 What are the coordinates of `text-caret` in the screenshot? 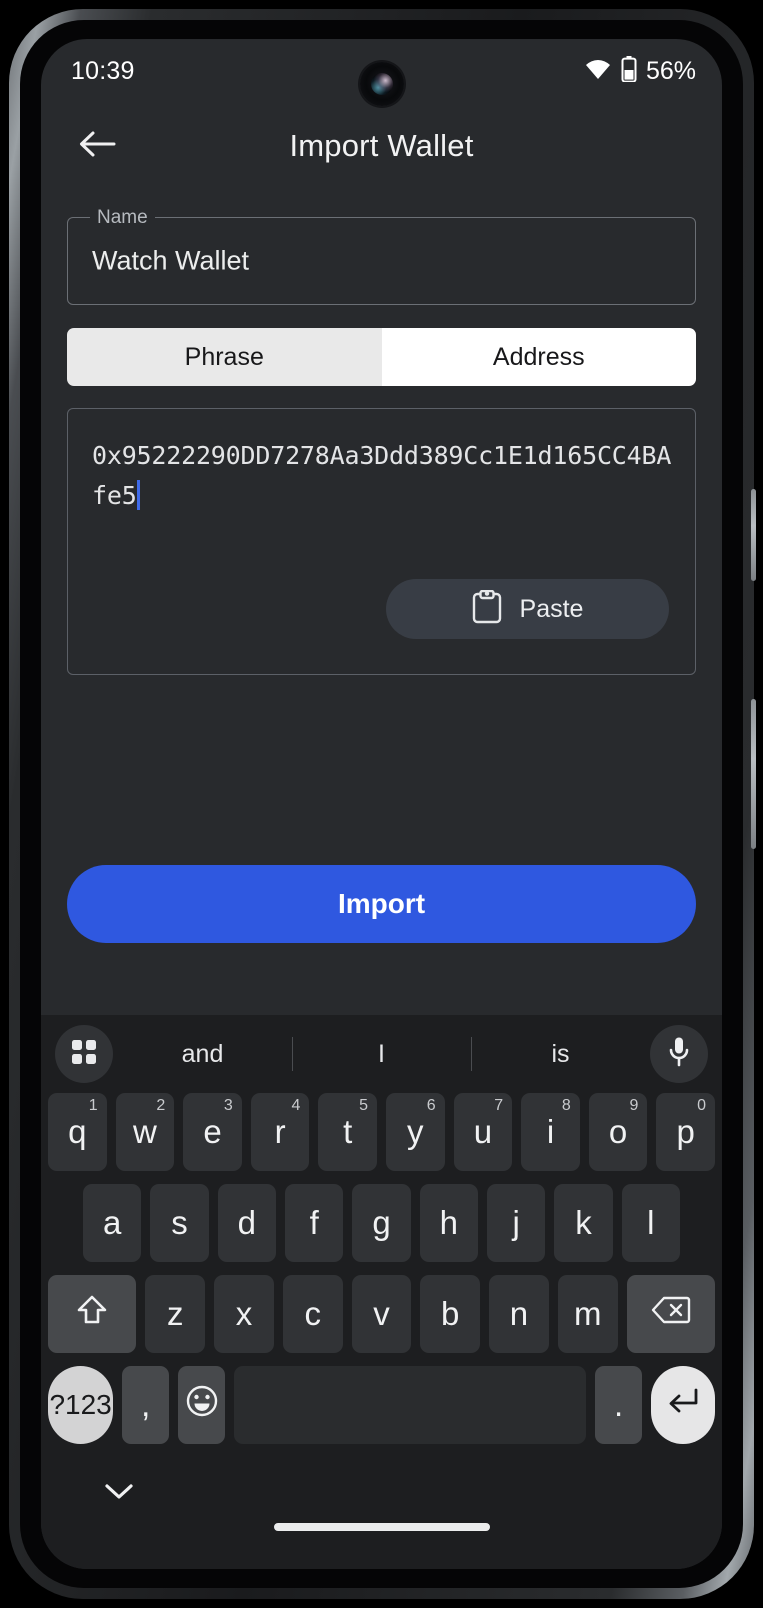 It's located at (138, 495).